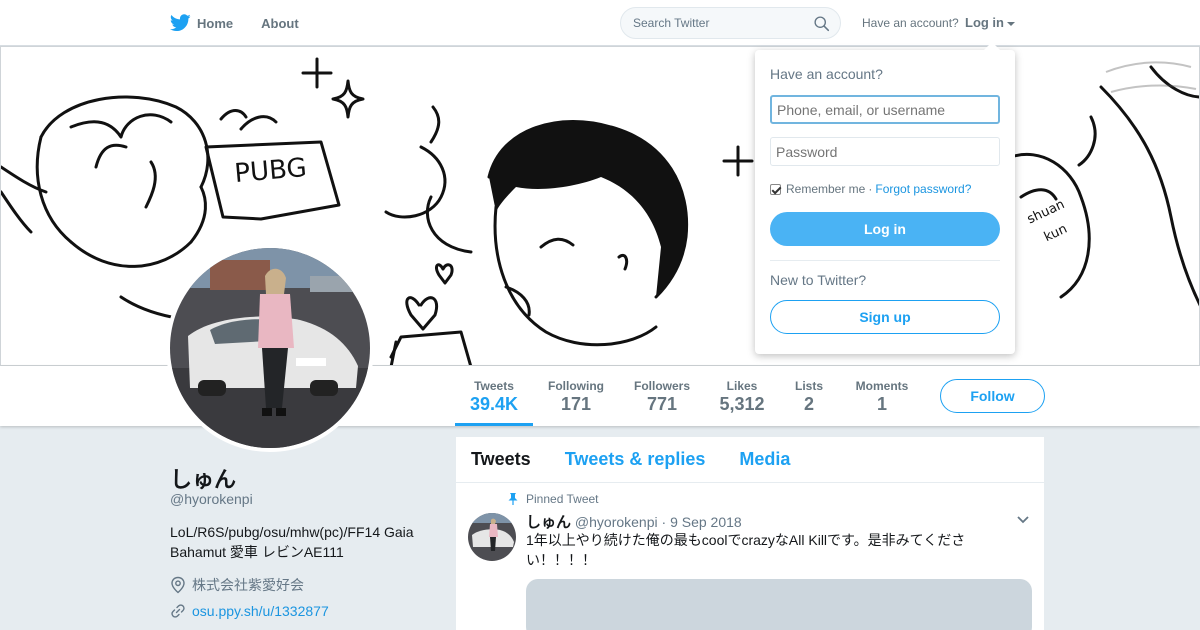  I want to click on profile-avatar, so click(270, 348).